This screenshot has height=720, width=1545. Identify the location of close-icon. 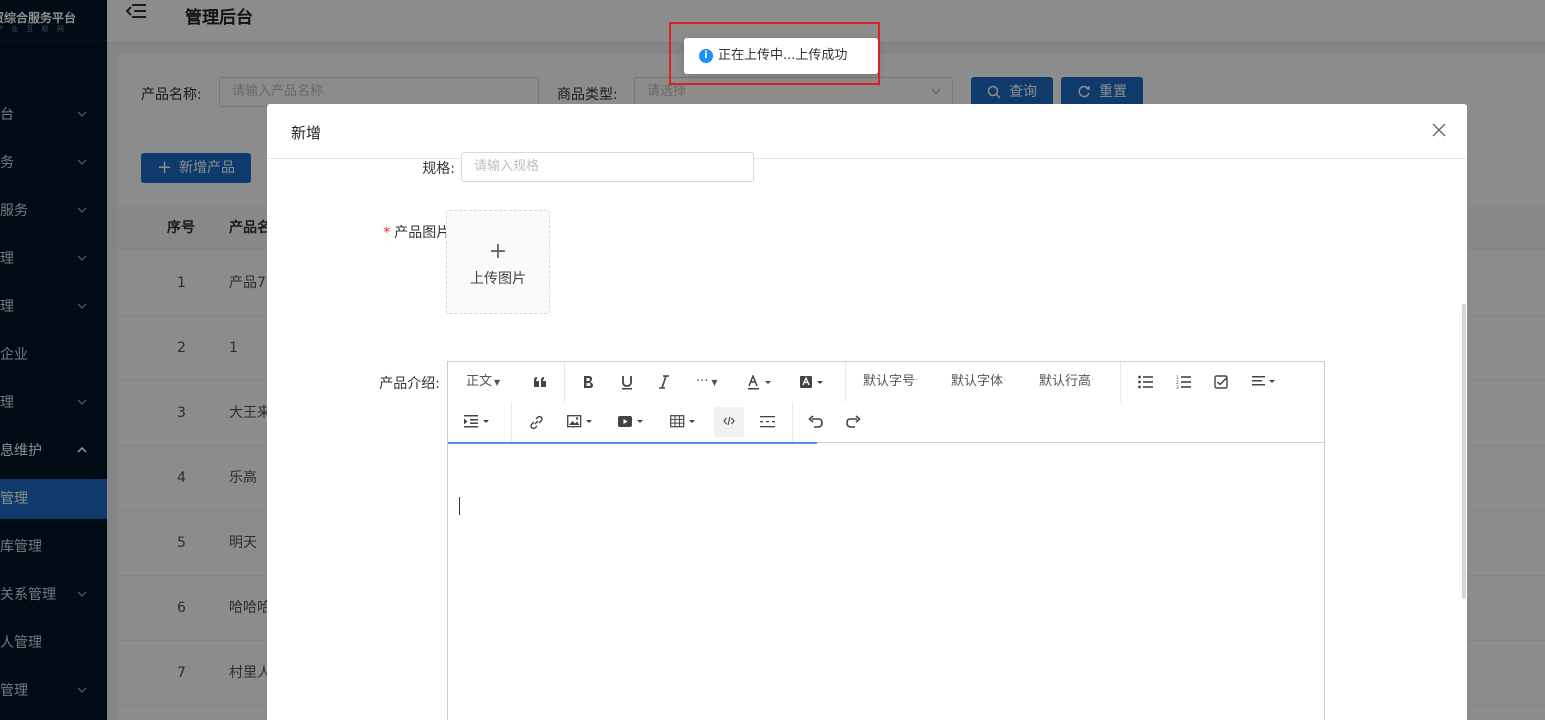
(1439, 130).